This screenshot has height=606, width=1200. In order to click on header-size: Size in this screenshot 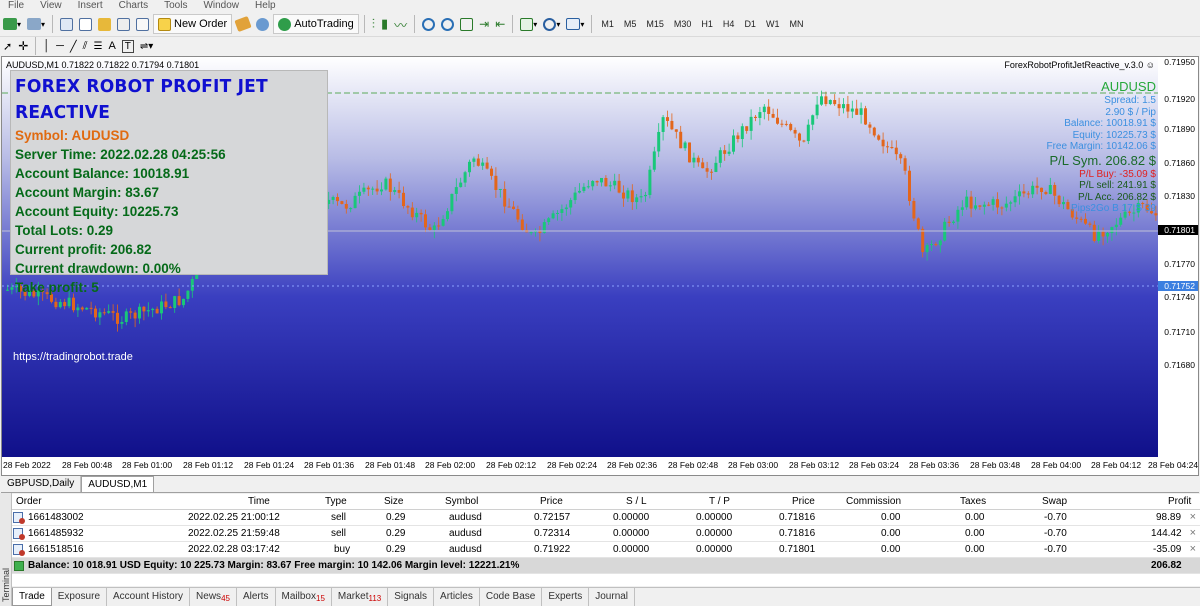, I will do `click(393, 501)`.